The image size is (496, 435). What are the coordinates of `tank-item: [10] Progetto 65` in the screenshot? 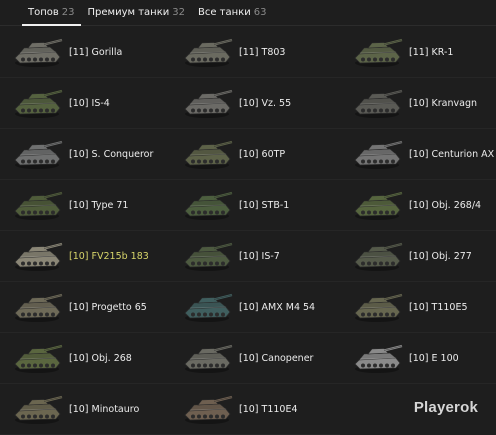 It's located at (85, 307).